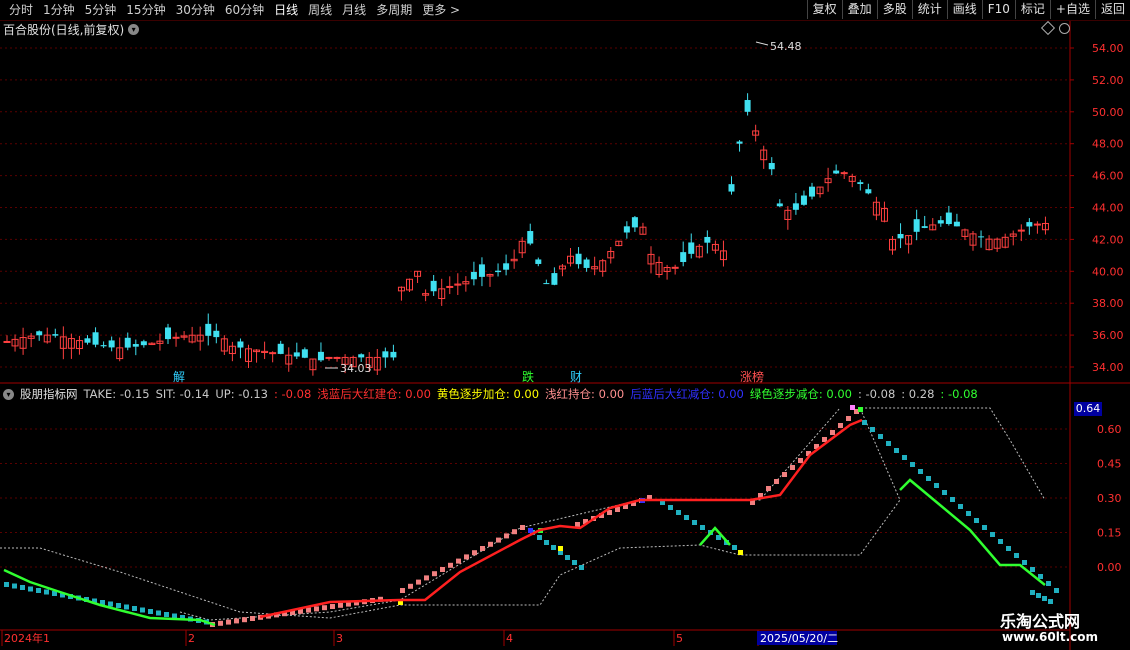  Describe the element at coordinates (21, 10) in the screenshot. I see `tab-0: 分时` at that location.